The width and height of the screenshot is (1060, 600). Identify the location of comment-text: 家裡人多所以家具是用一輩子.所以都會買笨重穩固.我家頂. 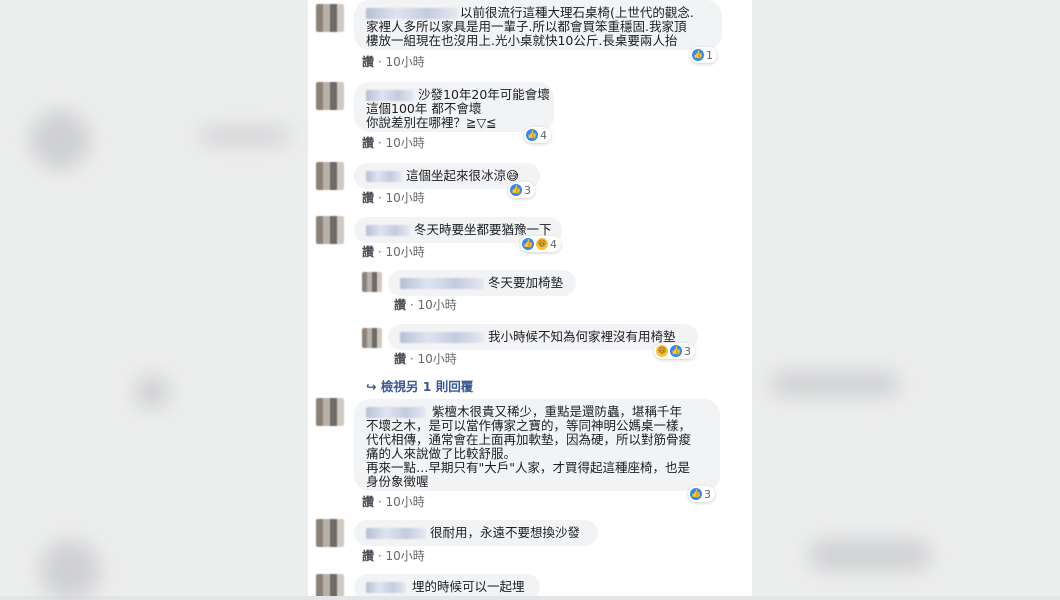
(526, 26).